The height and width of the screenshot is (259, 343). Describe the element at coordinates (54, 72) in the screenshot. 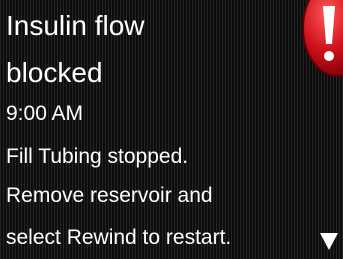

I see `alert-title-line-2: blocked` at that location.